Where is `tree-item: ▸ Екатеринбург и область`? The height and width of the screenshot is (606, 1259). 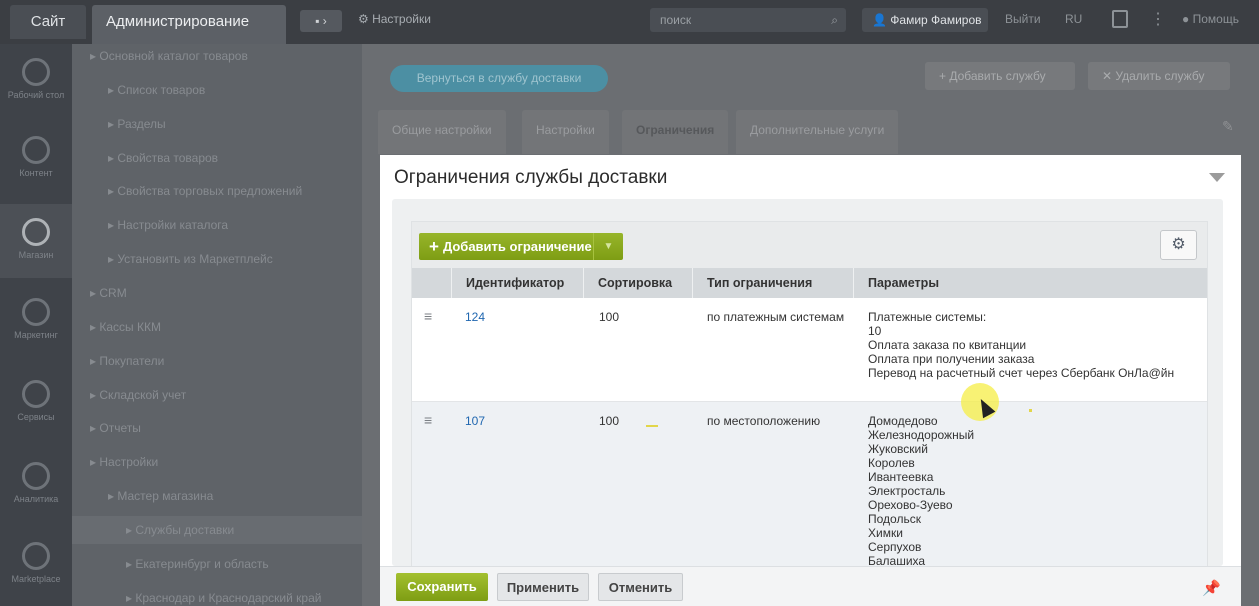 tree-item: ▸ Екатеринбург и область is located at coordinates (197, 564).